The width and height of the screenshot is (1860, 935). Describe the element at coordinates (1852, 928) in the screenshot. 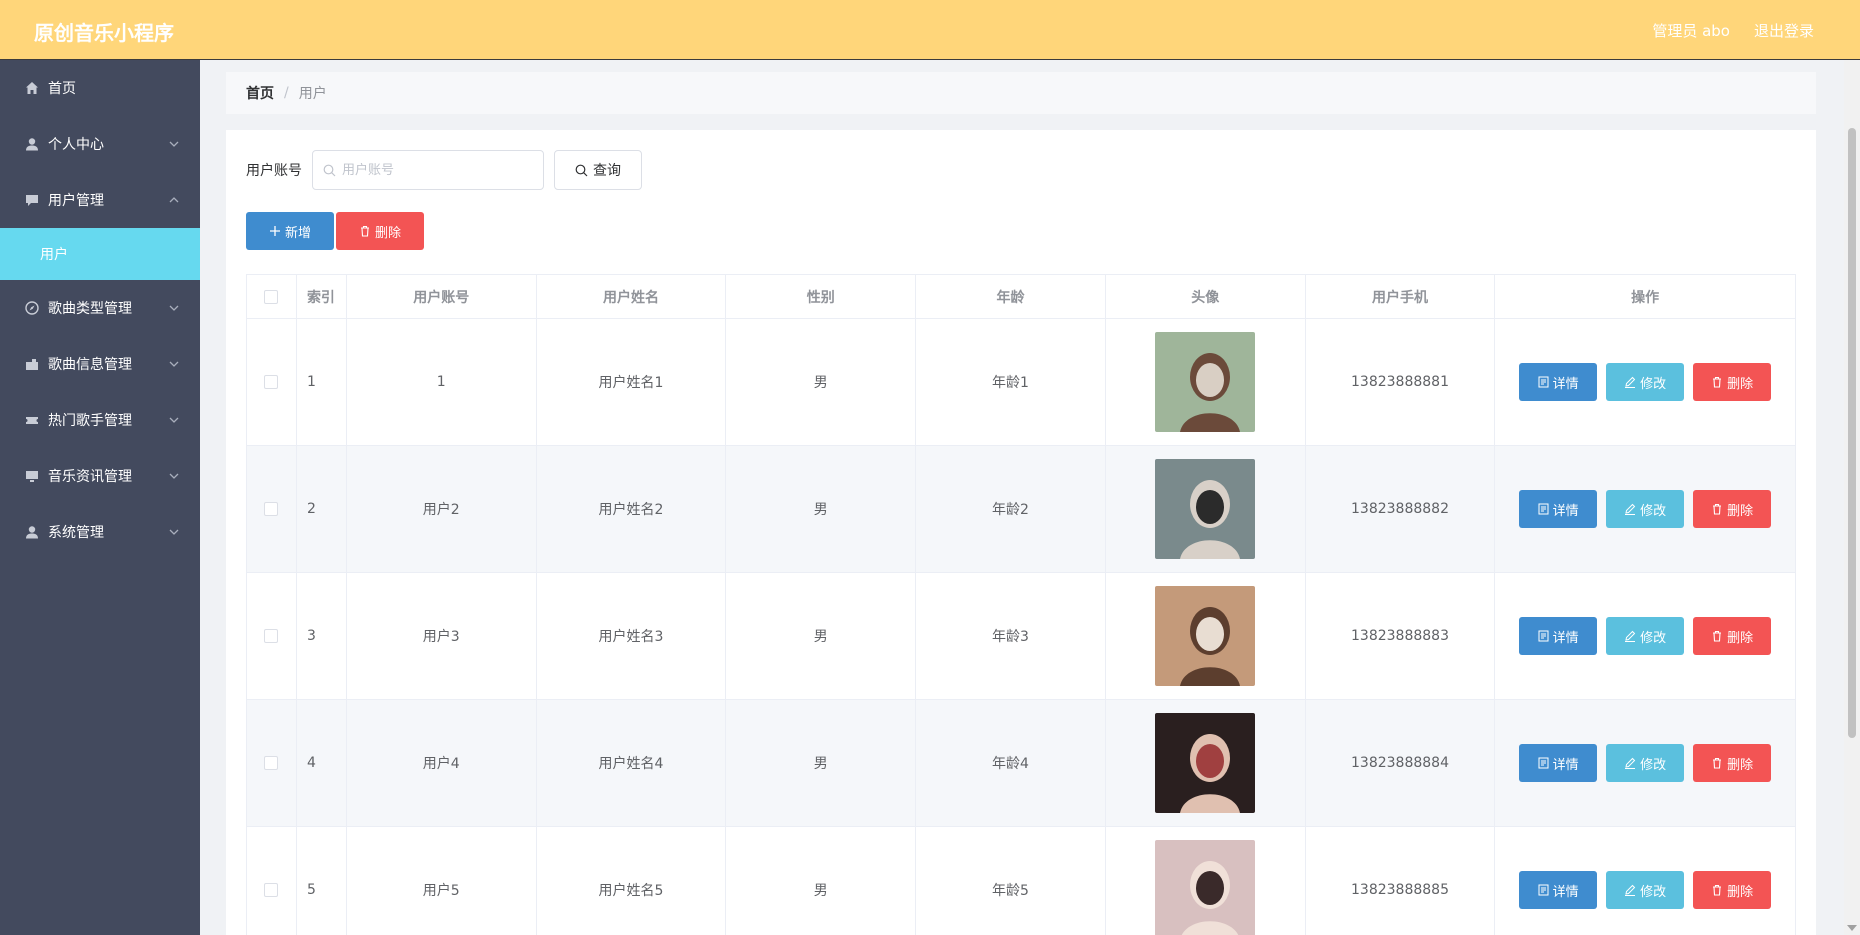

I see `scroll-down-arrow-icon` at that location.